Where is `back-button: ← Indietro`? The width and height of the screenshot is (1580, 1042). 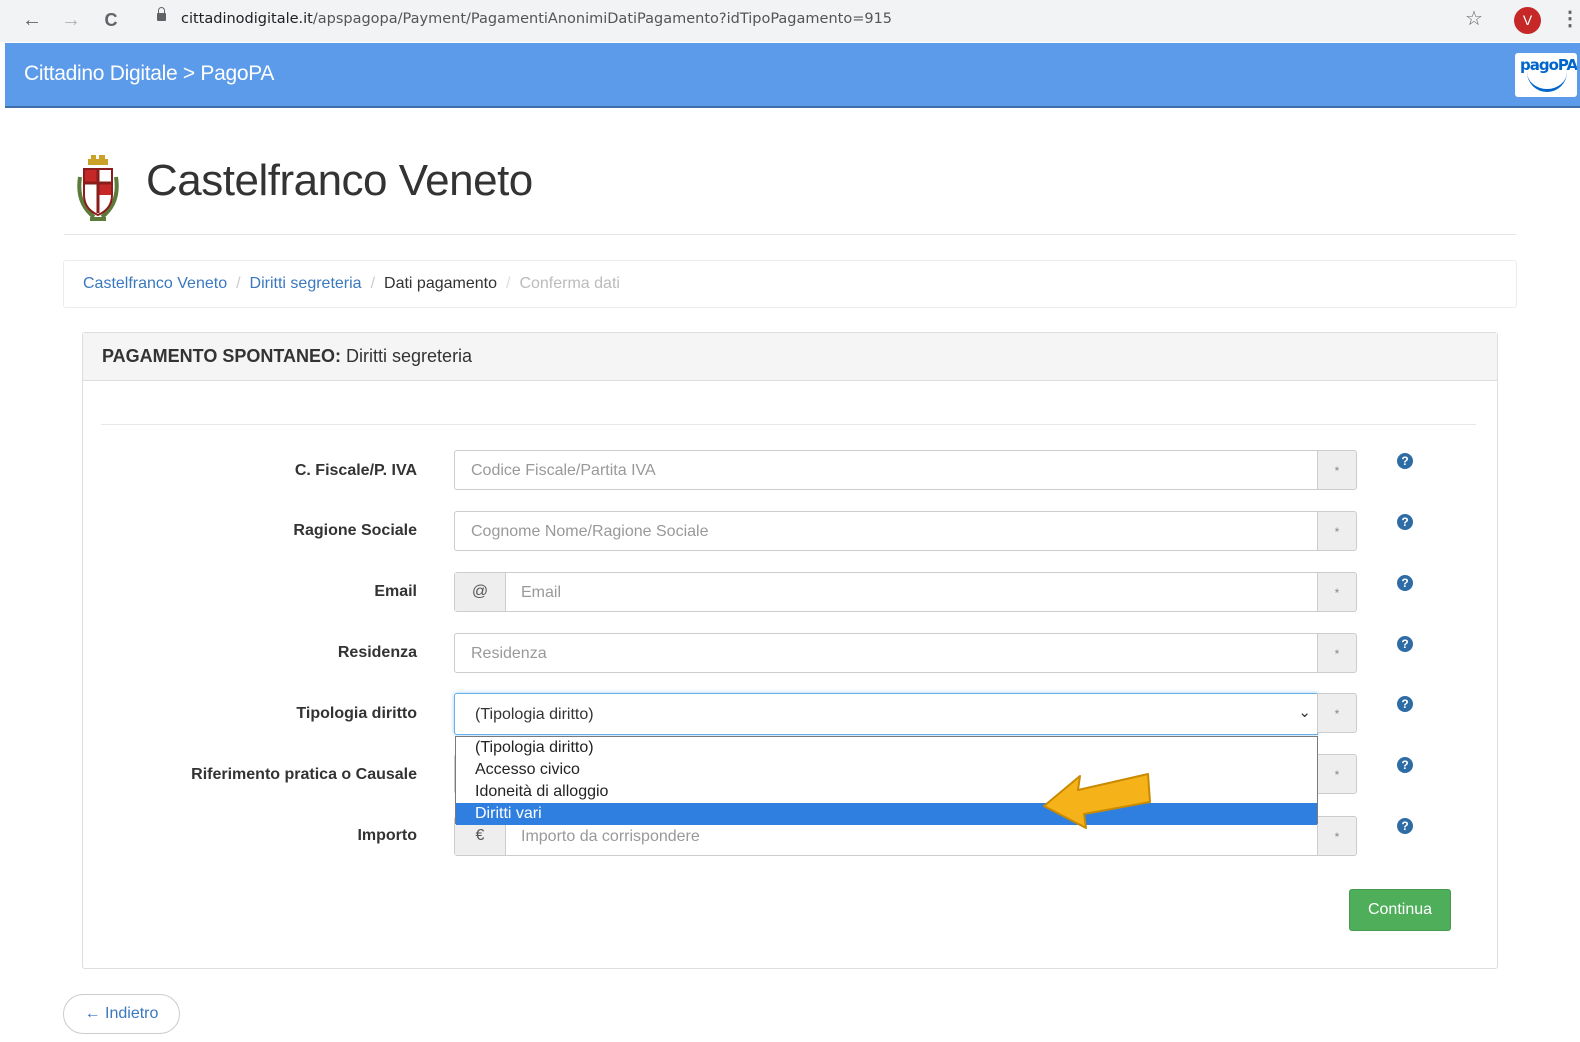
back-button: ← Indietro is located at coordinates (121, 1014).